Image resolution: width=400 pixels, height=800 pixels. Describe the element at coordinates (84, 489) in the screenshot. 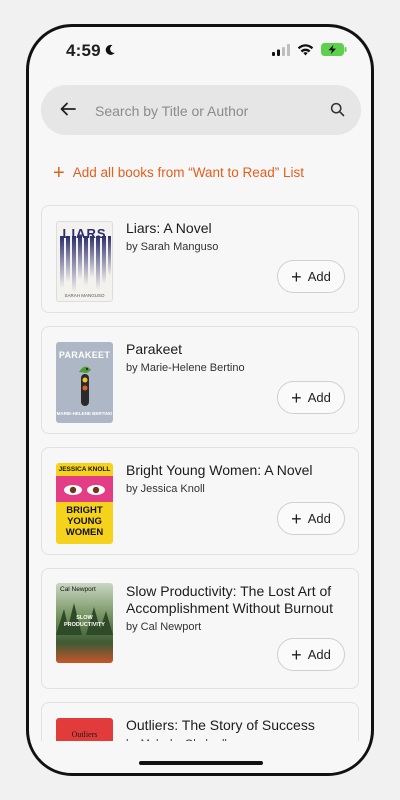

I see `cover-art` at that location.